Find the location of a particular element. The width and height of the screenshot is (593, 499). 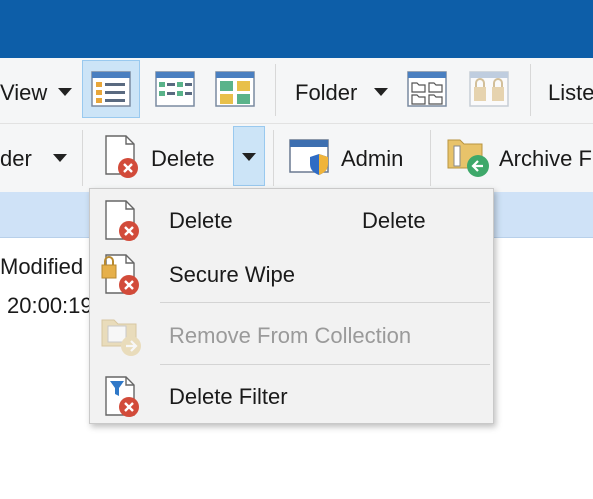

toolbar-view-row: View Folder Liste is located at coordinates (296, 91).